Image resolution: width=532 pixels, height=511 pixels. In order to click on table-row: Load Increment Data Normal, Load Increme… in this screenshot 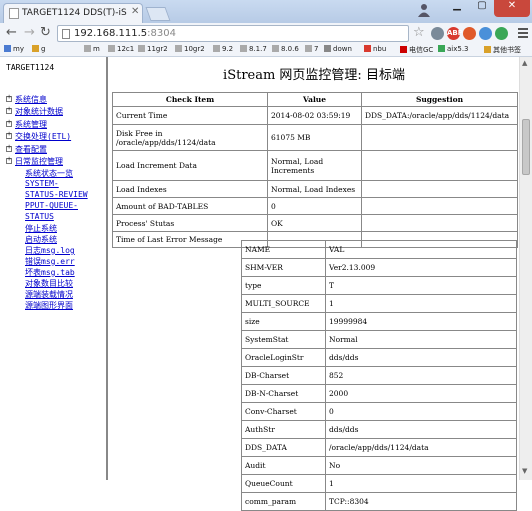, I will do `click(315, 165)`.